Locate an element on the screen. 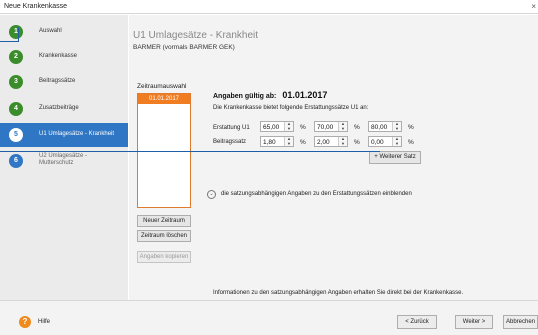  sidebar-item-label: Auswahl is located at coordinates (50, 31).